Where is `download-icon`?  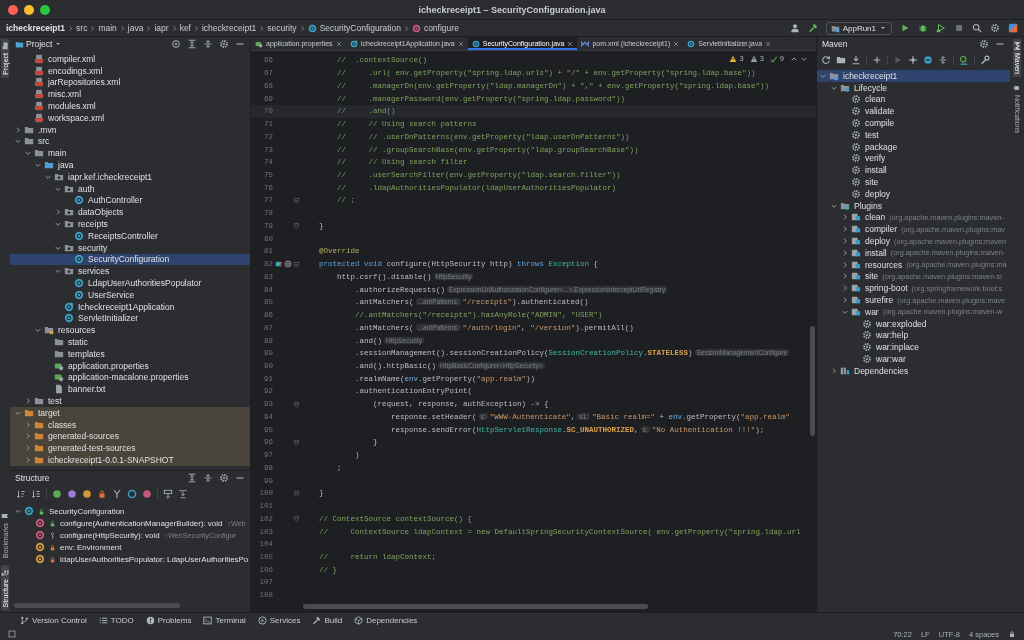
download-icon is located at coordinates (856, 59).